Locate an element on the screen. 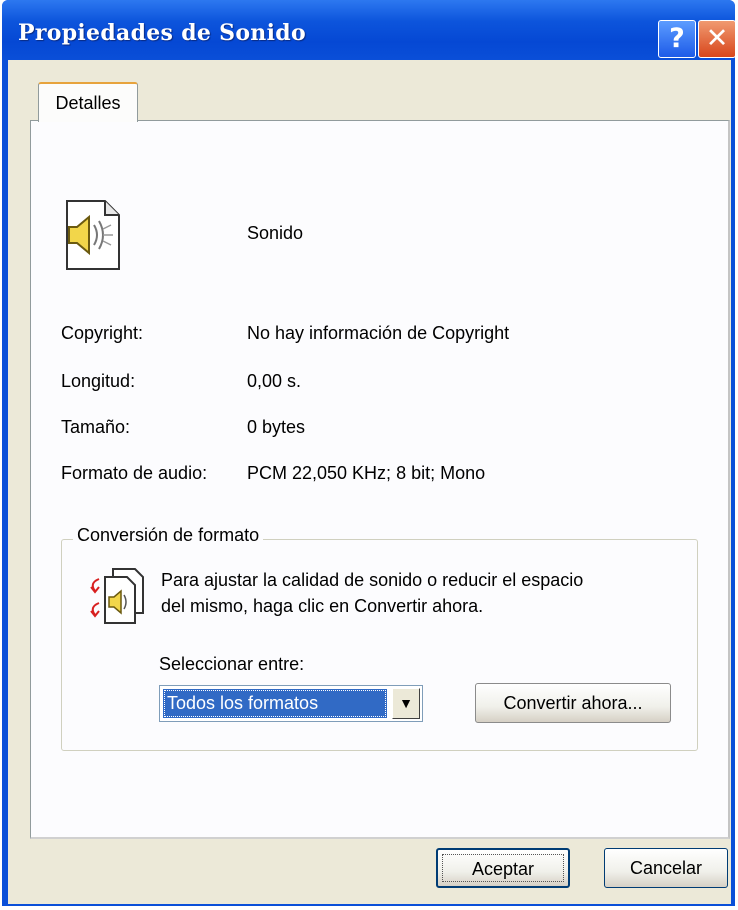 Image resolution: width=738 pixels, height=910 pixels. format-select: Todos los formatos ▼ is located at coordinates (291, 703).